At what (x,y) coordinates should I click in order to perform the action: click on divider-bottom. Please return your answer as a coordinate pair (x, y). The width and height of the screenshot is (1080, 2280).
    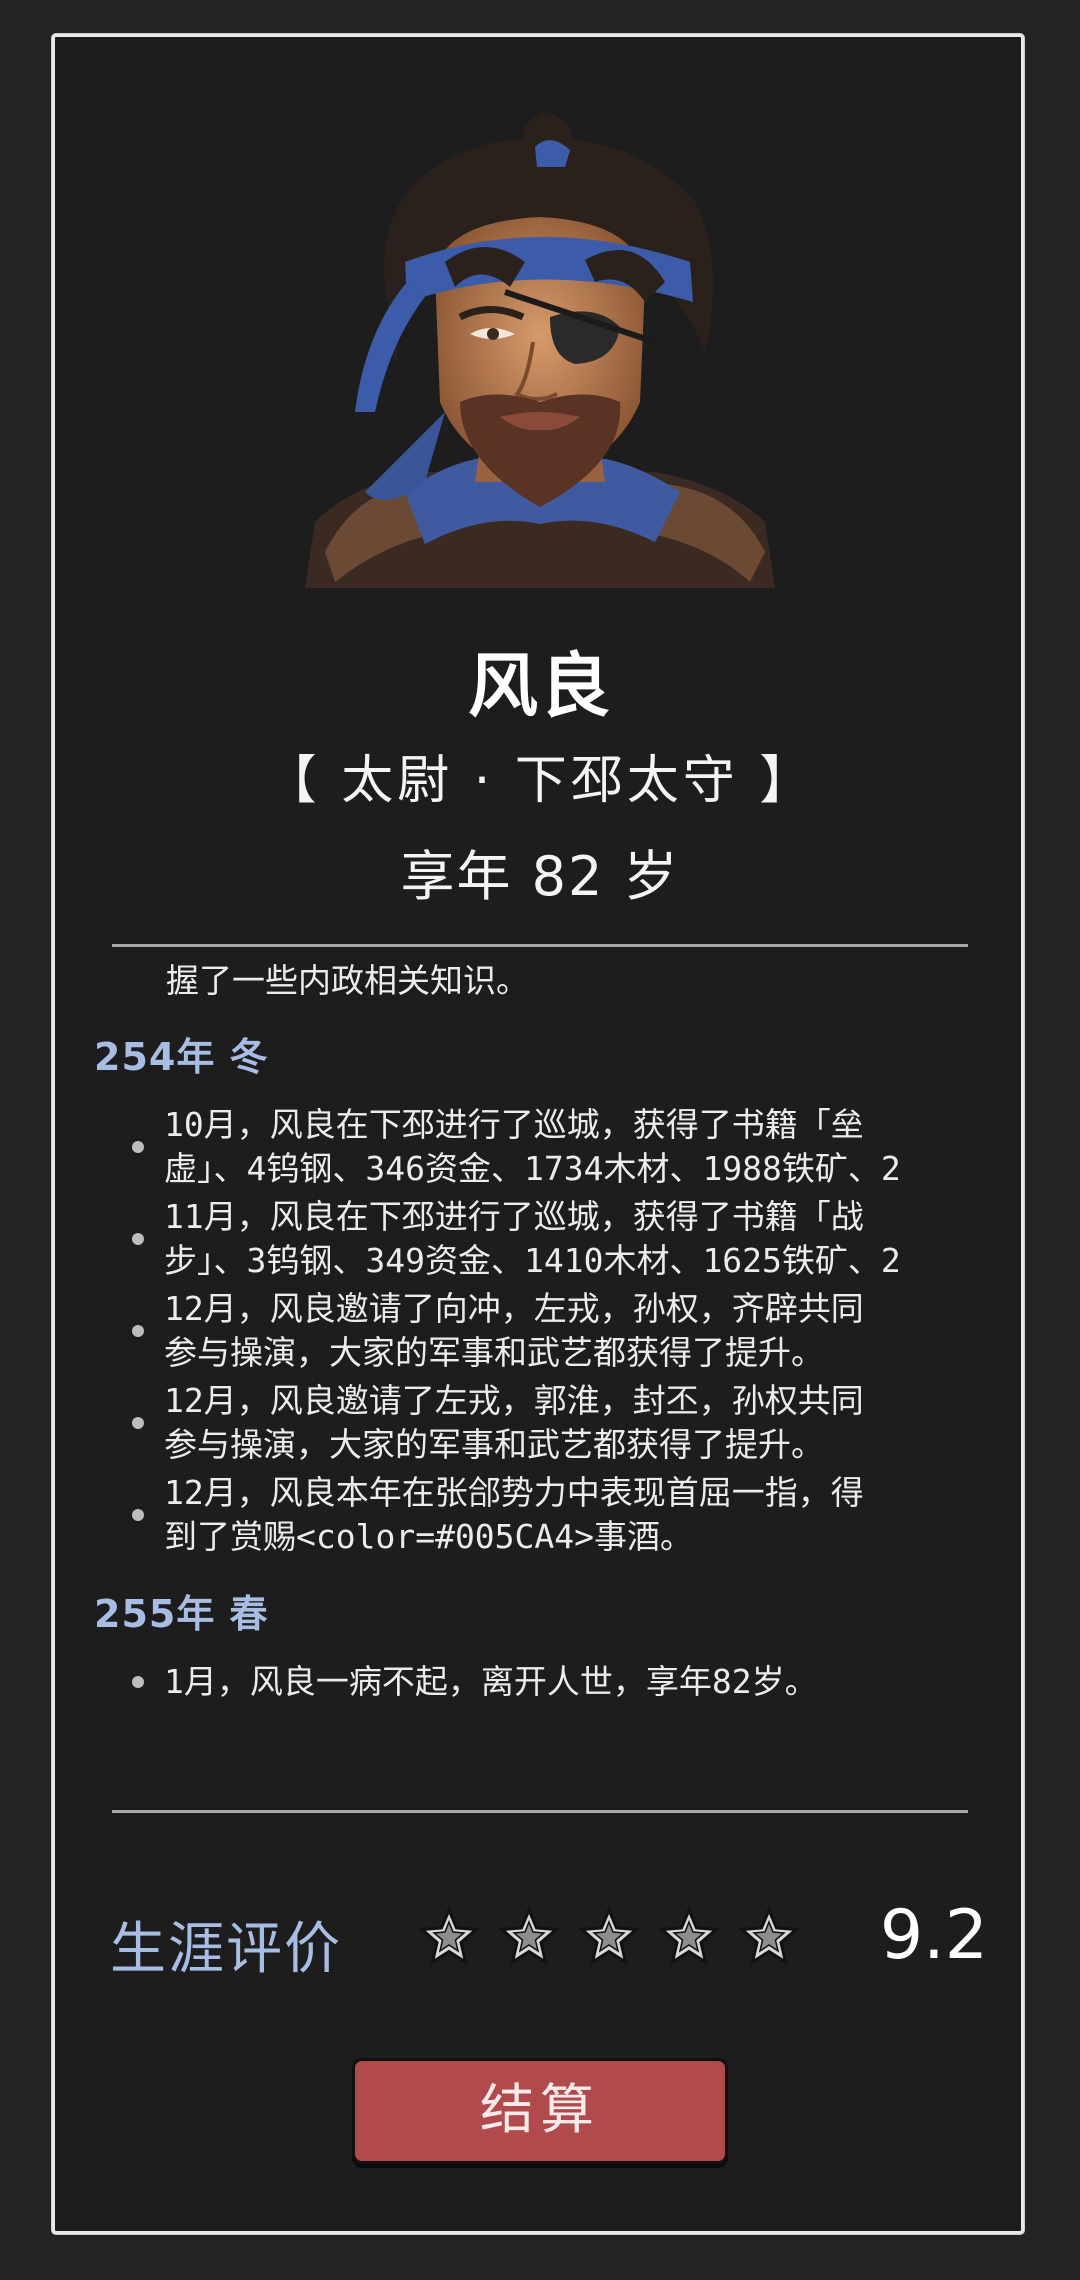
    Looking at the image, I should click on (540, 1811).